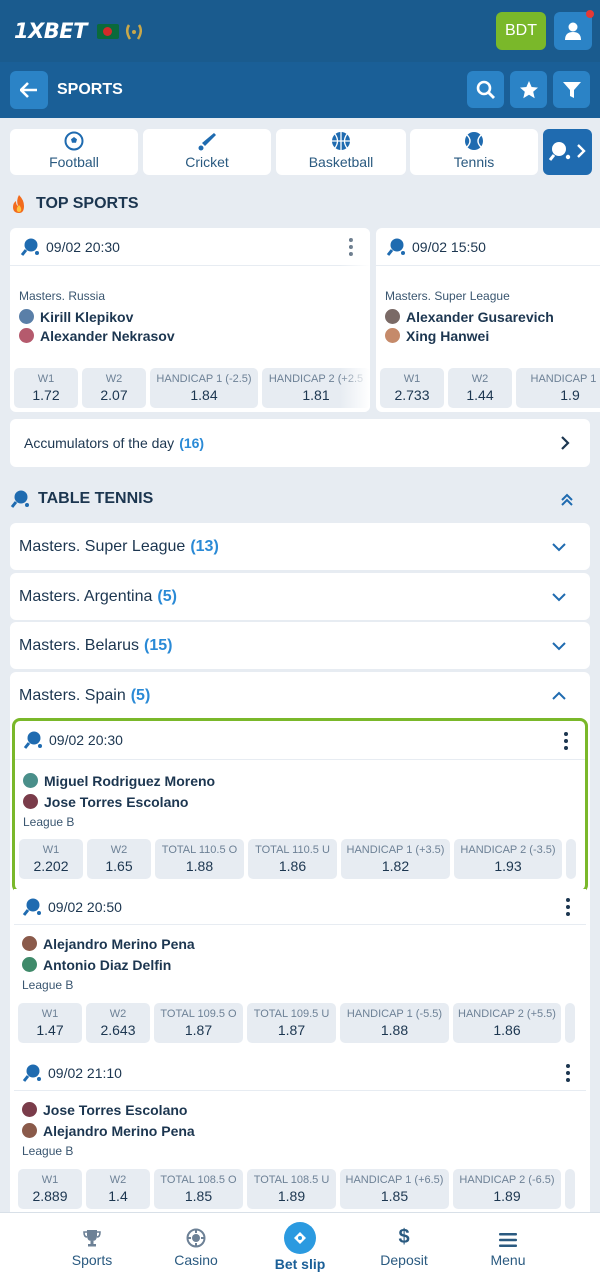 Image resolution: width=600 pixels, height=1280 pixels. I want to click on odd-button: TOTAL 110.5 O 1.88, so click(199, 859).